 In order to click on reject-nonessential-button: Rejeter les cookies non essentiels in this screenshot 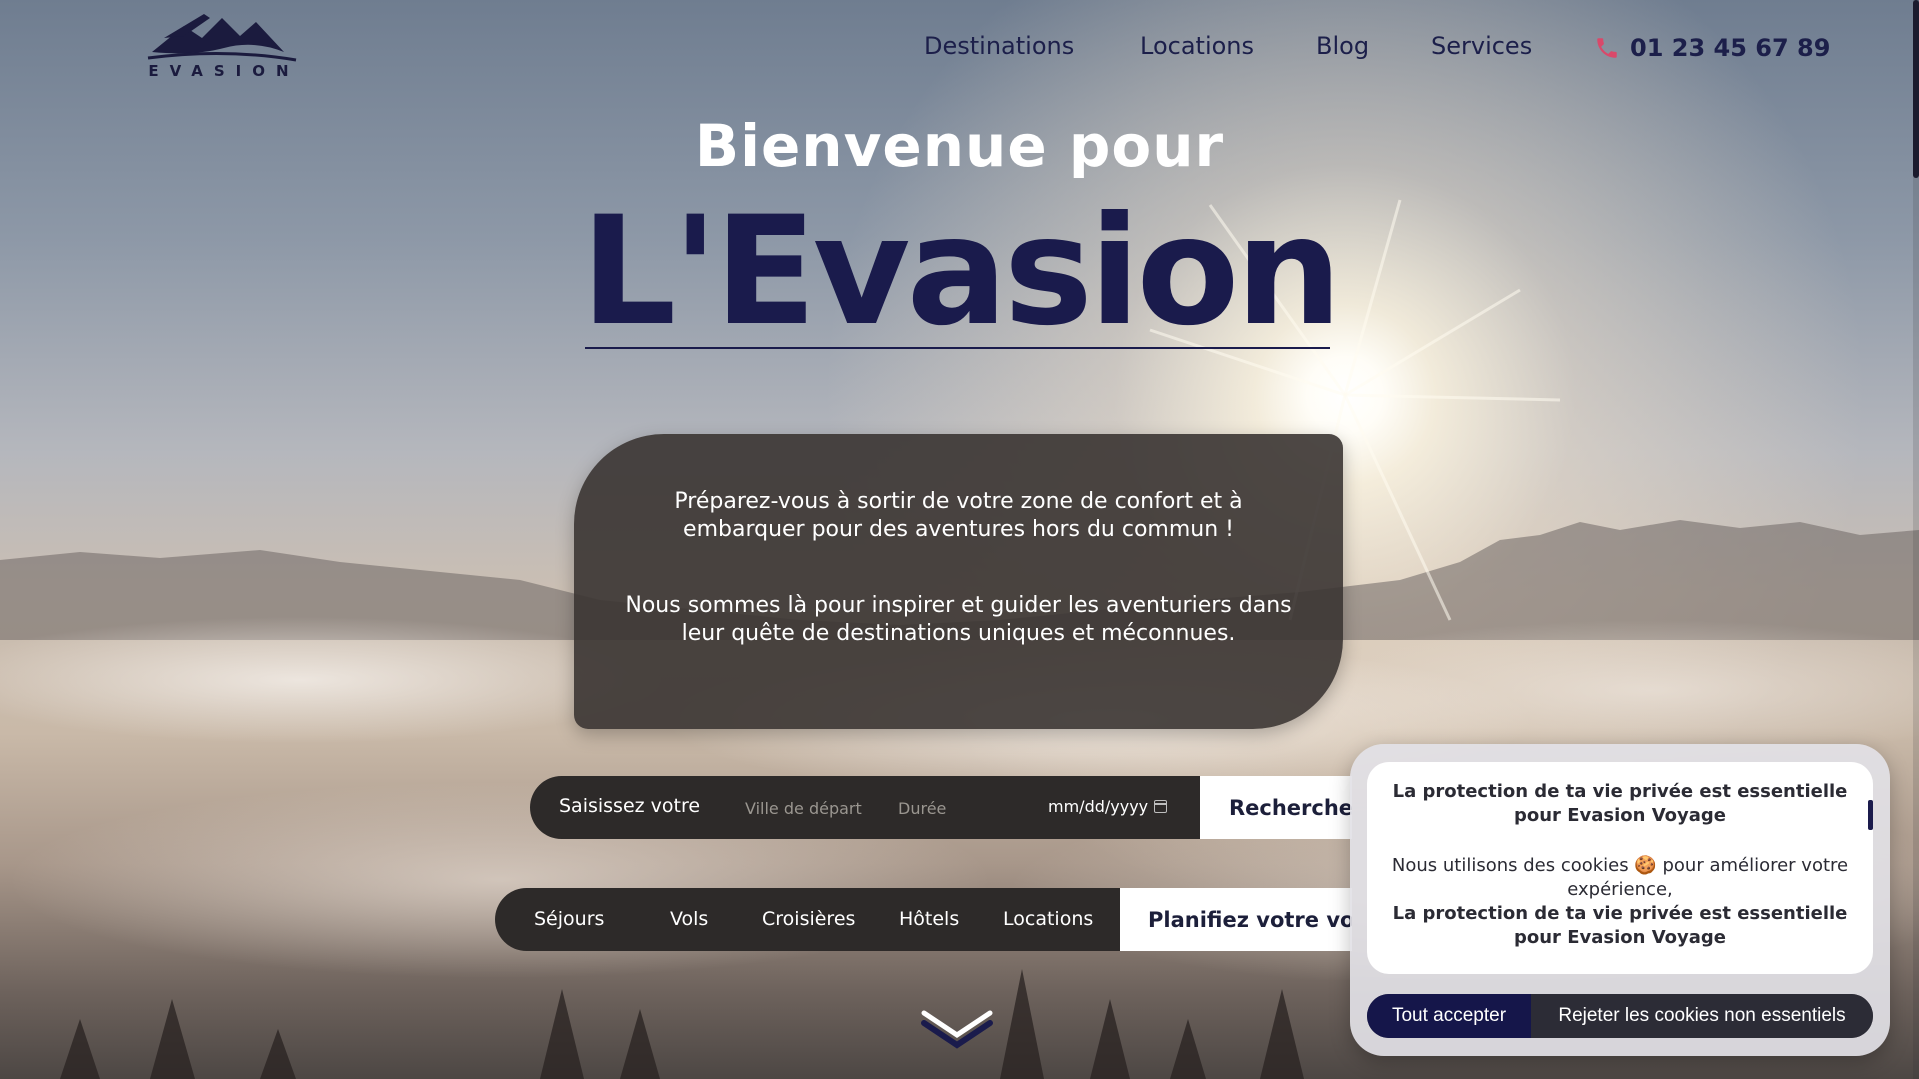, I will do `click(1702, 1016)`.